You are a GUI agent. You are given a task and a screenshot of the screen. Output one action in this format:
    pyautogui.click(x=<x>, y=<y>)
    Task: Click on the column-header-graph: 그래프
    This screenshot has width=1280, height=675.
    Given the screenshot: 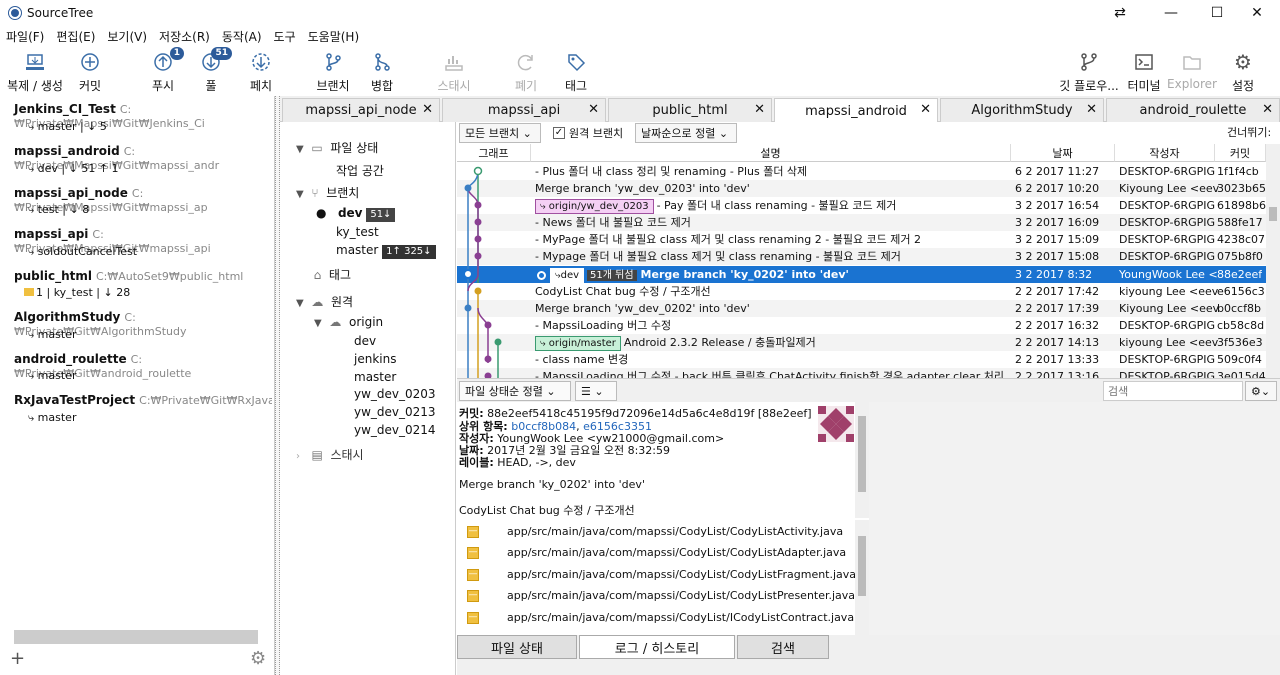 What is the action you would take?
    pyautogui.click(x=494, y=153)
    